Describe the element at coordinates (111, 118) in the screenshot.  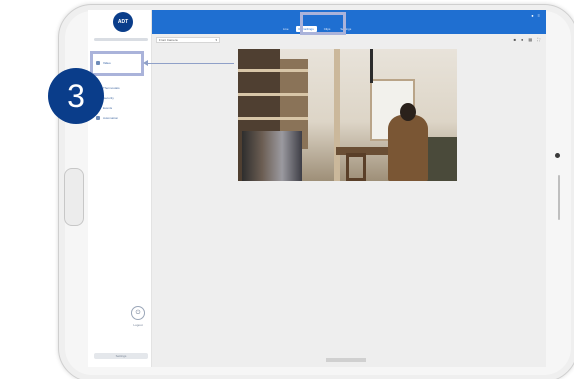
I see `sidebar-item-label: Automation` at that location.